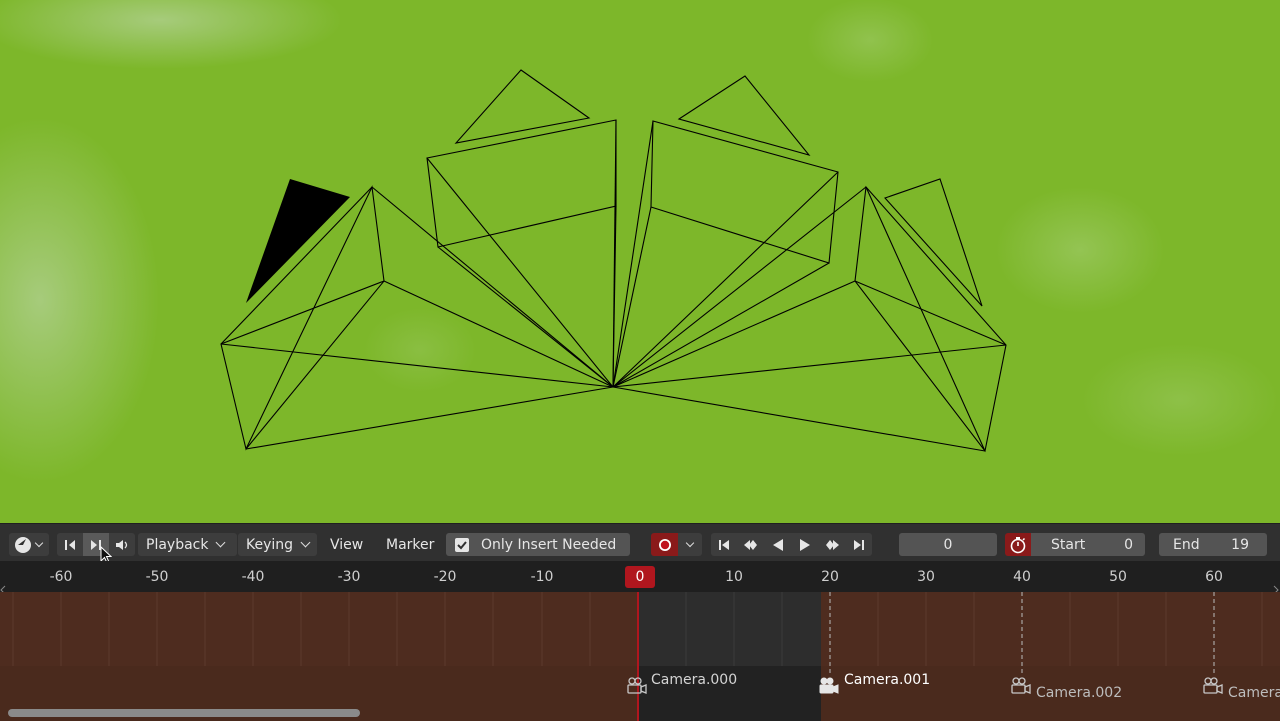  What do you see at coordinates (298, 241) in the screenshot?
I see `active-camera-triangle` at bounding box center [298, 241].